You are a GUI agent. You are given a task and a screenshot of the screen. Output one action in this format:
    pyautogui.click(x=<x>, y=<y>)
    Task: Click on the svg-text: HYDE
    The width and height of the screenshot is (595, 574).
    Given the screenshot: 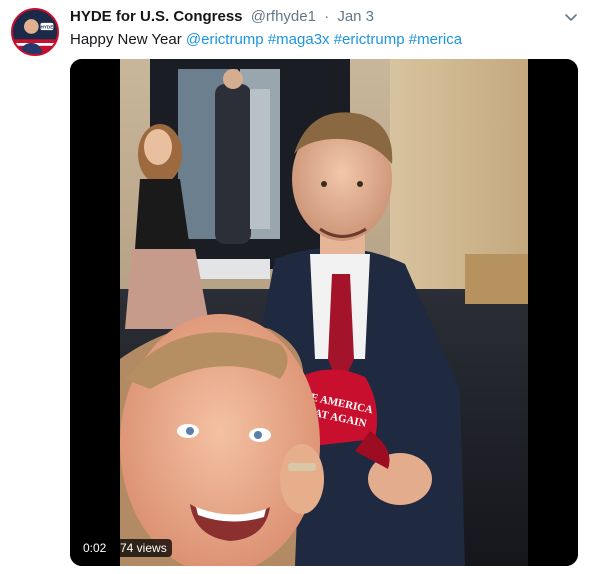 What is the action you would take?
    pyautogui.click(x=47, y=26)
    